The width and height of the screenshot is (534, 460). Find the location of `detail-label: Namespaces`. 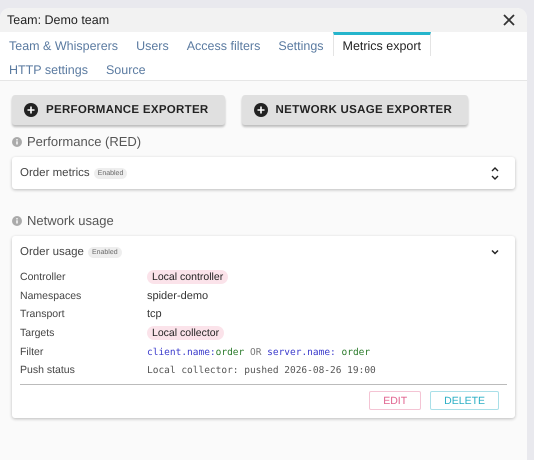

detail-label: Namespaces is located at coordinates (51, 296).